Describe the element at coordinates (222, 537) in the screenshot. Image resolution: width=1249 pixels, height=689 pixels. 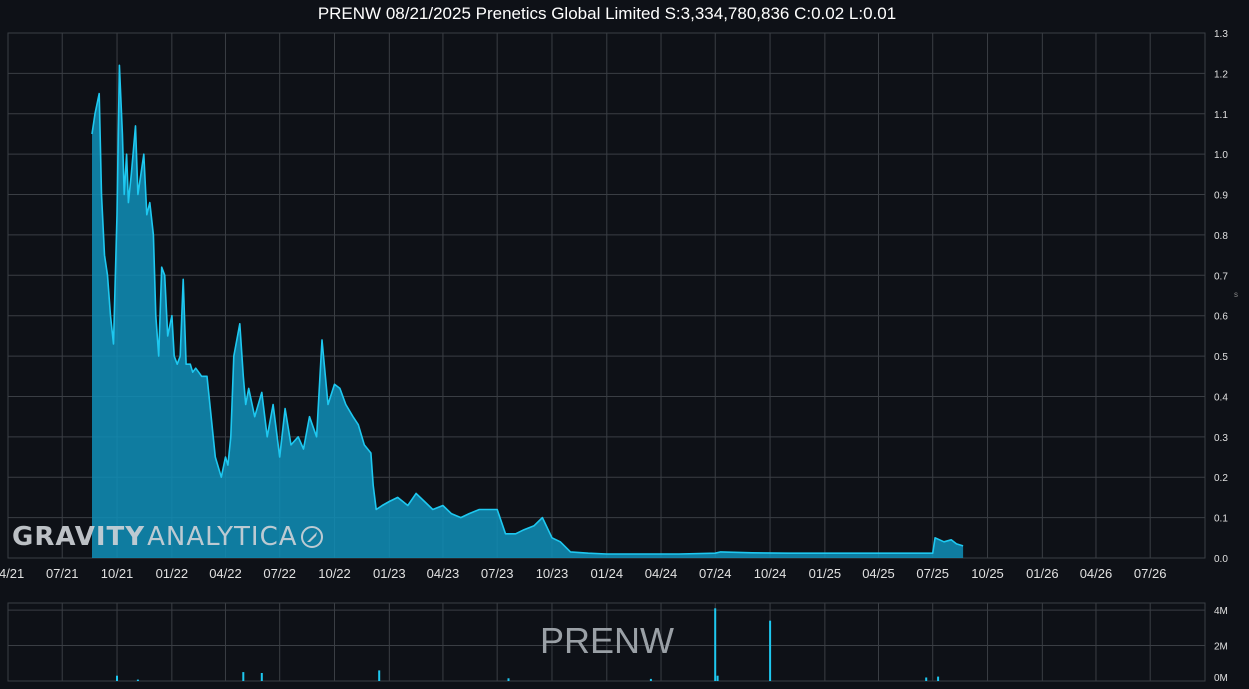
I see `watermark-light-text: ANALYTICA` at that location.